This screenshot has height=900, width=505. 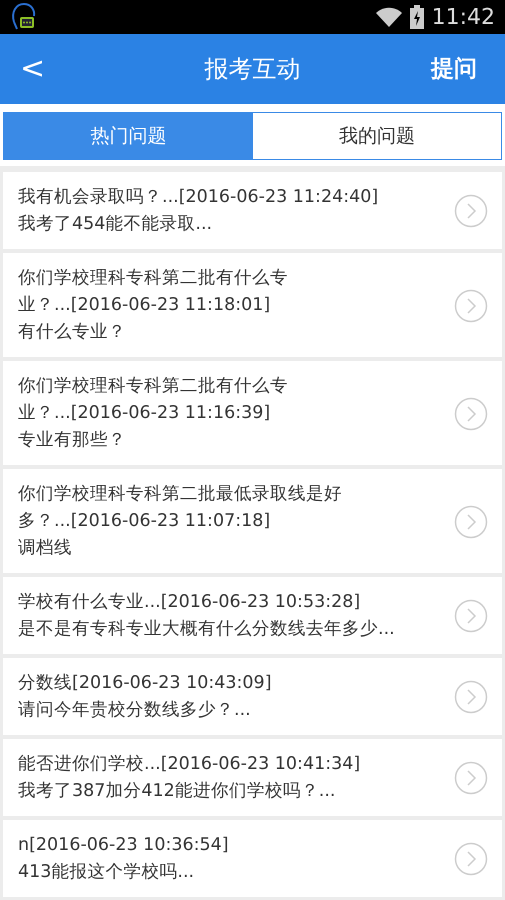 I want to click on question-title: 业？...[2016-06-23 11:18:01], so click(x=145, y=305).